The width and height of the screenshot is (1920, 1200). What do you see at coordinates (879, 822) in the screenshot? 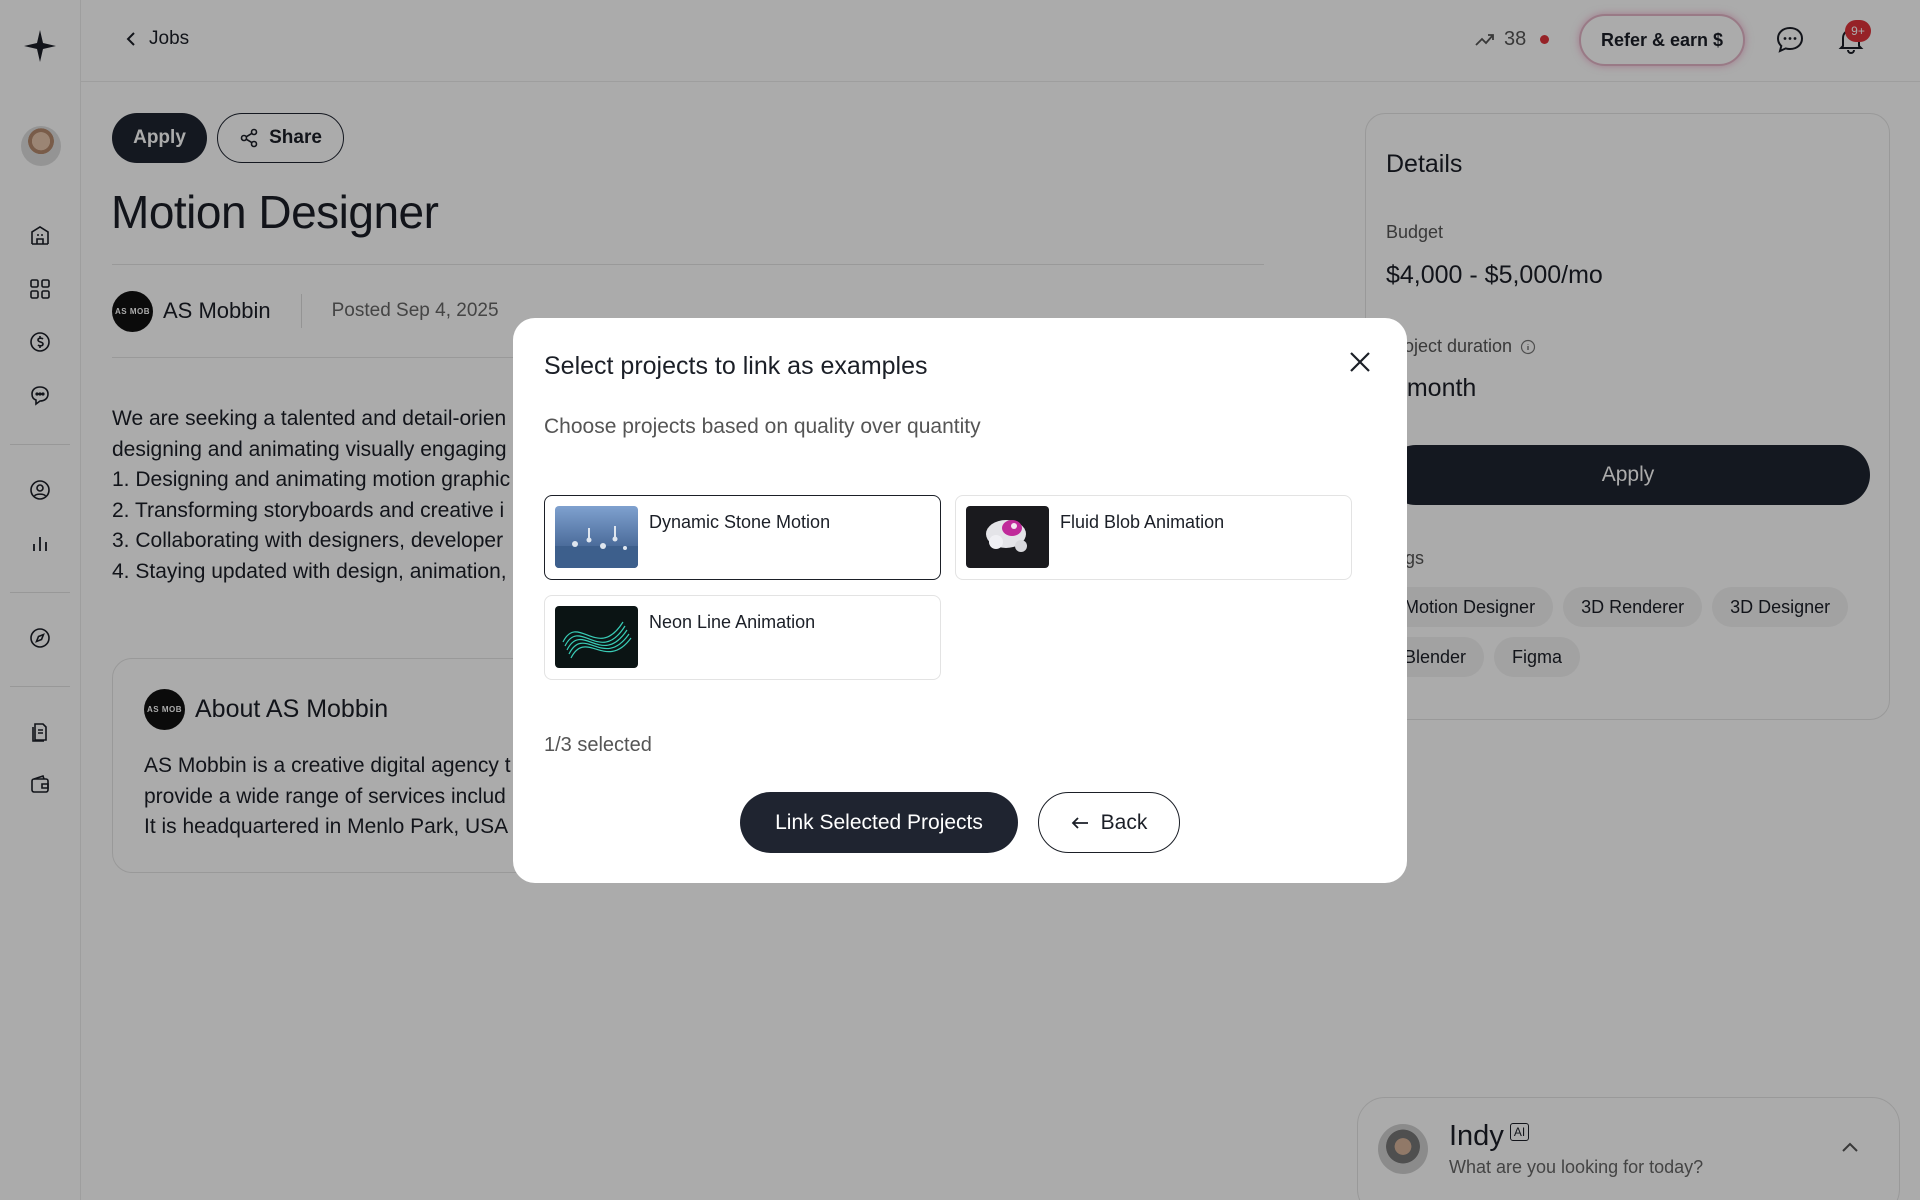
I see `link-selected-projects-button: Link Selected Projects` at bounding box center [879, 822].